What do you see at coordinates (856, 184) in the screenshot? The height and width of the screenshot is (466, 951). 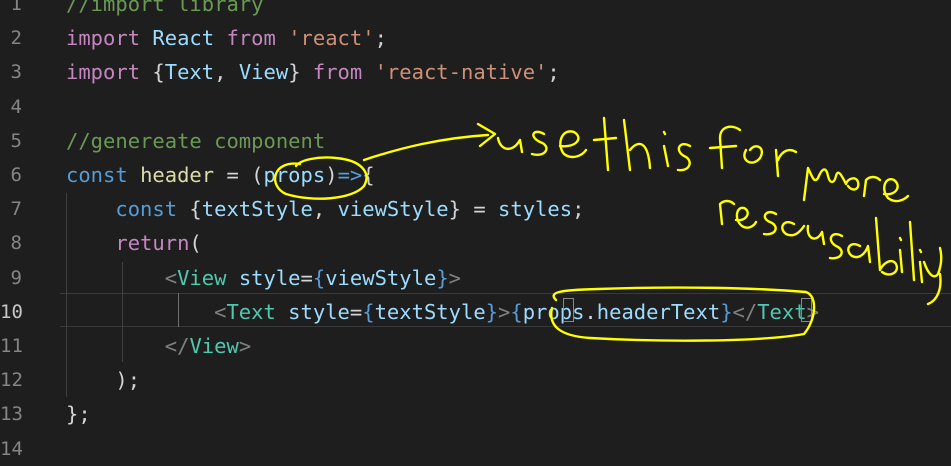 I see `handwriting-more` at bounding box center [856, 184].